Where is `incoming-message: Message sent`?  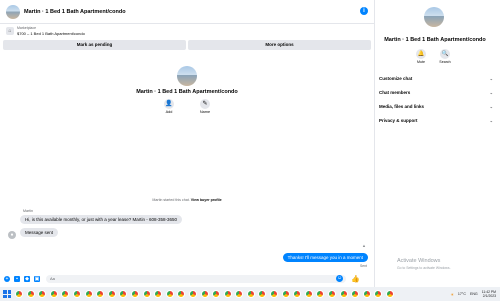
incoming-message: Message sent is located at coordinates (39, 232).